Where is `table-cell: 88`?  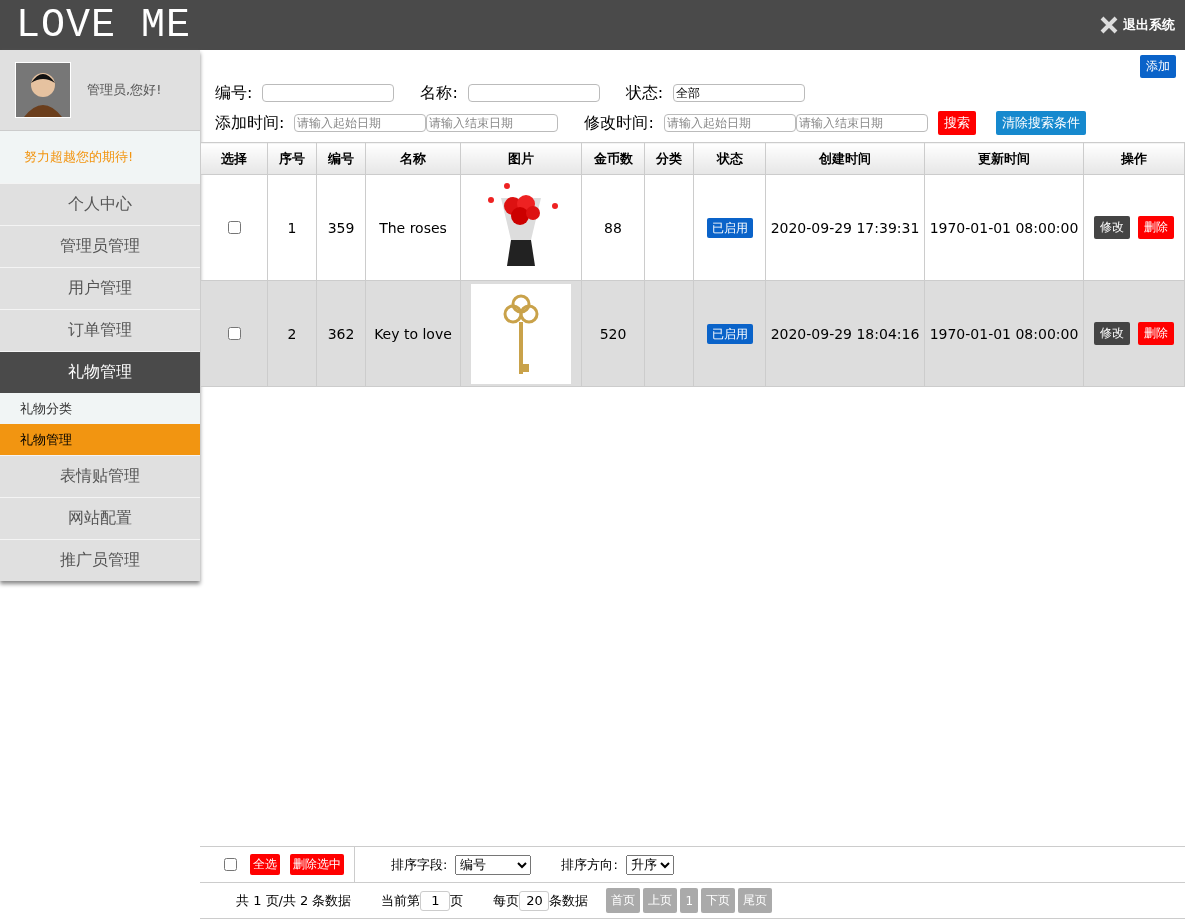
table-cell: 88 is located at coordinates (613, 227).